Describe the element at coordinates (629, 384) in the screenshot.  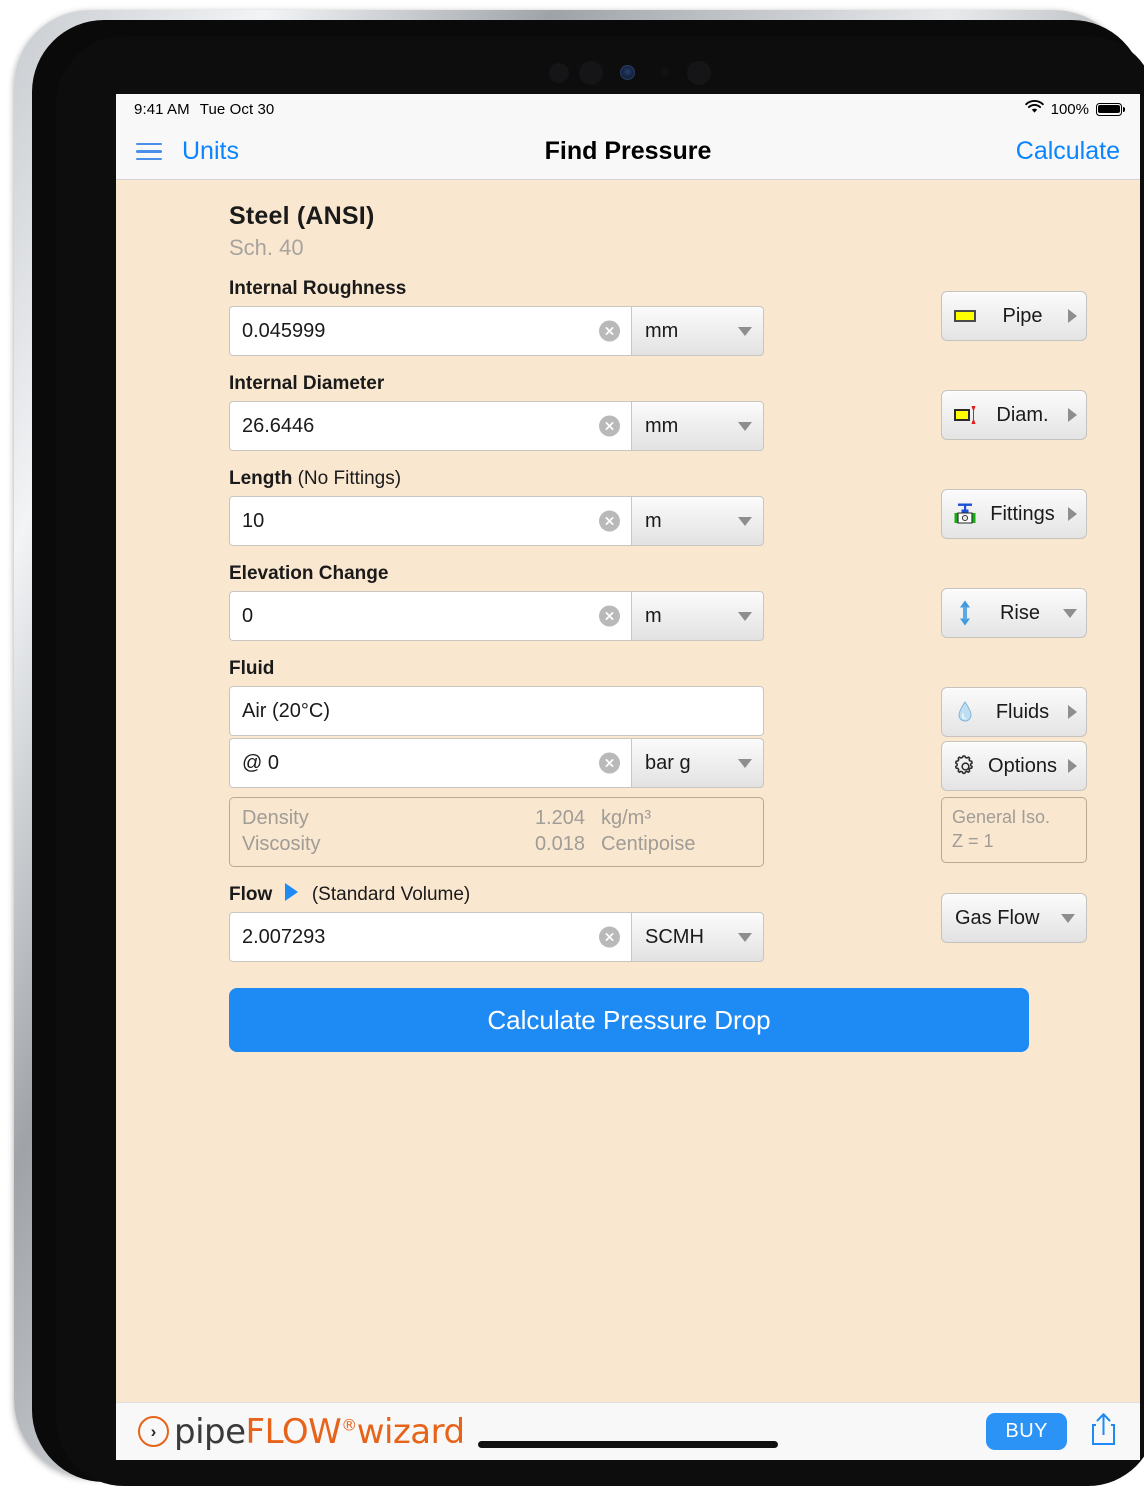
I see `label-internal-diameter: Internal Diameter` at that location.